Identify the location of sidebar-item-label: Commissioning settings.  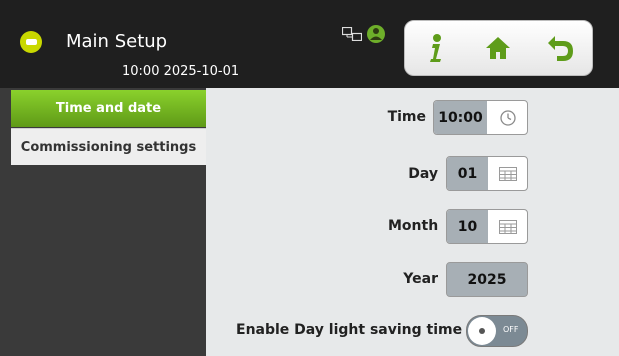
(108, 147).